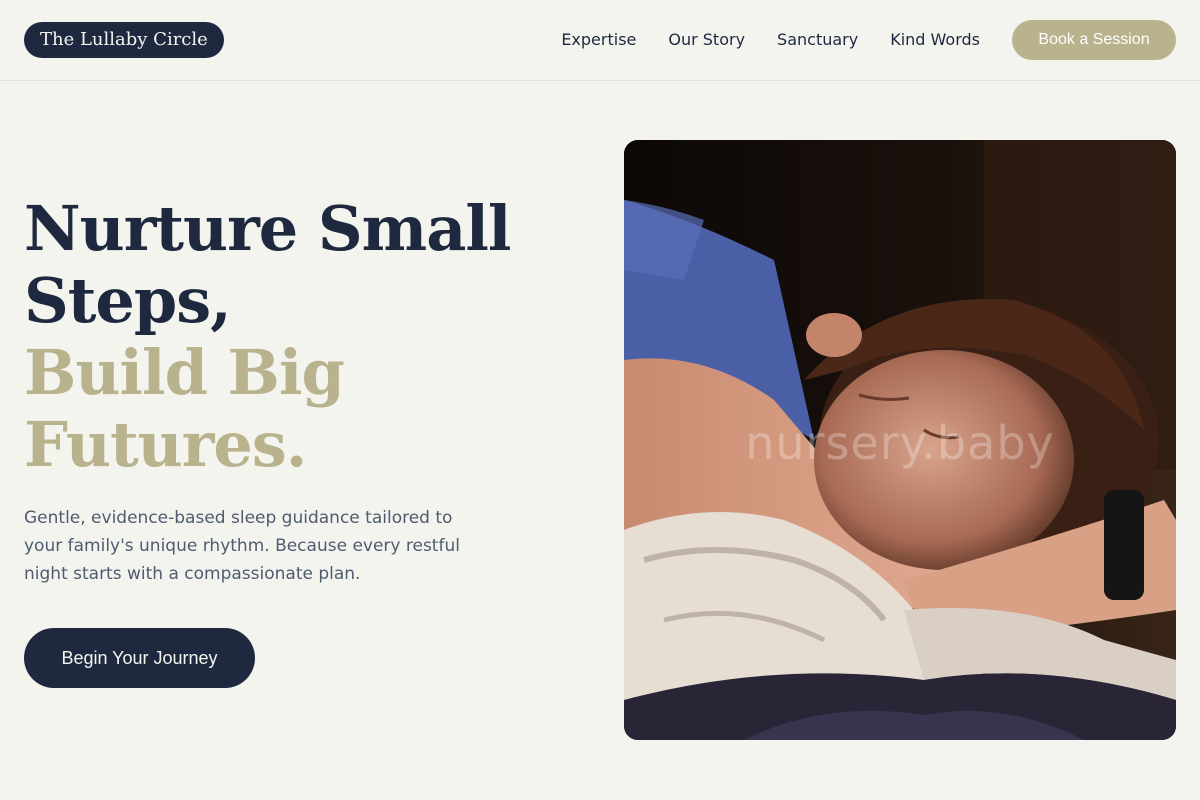  Describe the element at coordinates (935, 40) in the screenshot. I see `nav-link-kind-words: Kind Words` at that location.